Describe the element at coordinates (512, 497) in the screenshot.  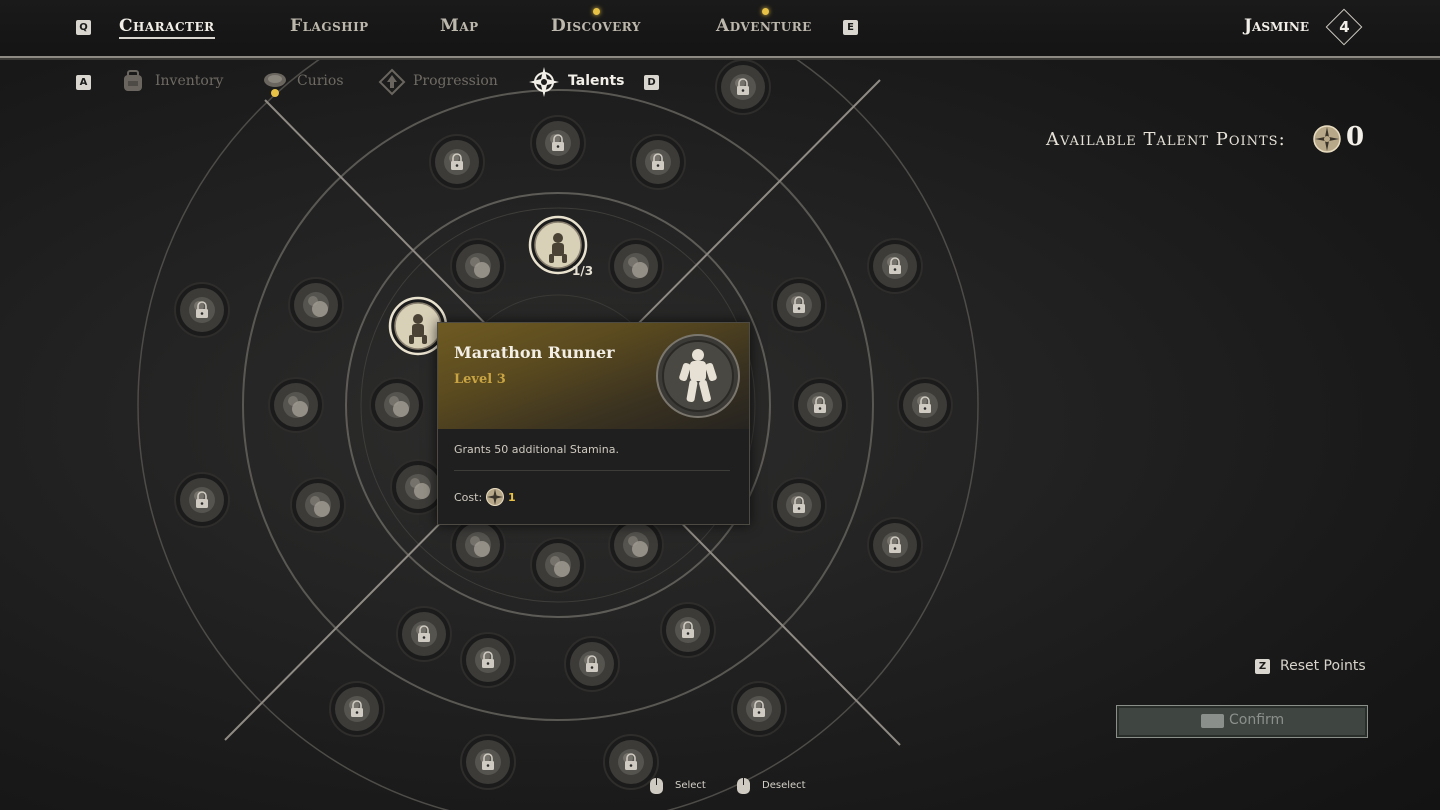
I see `tooltip-cost-value: 1` at that location.